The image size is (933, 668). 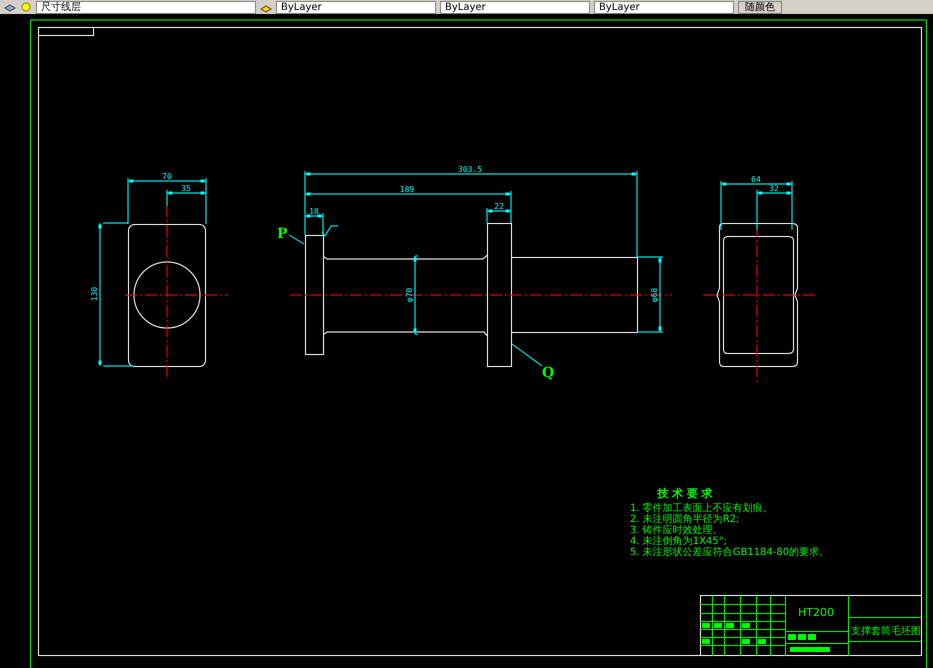 What do you see at coordinates (760, 7) in the screenshot?
I see `plot-style-dropdown: 随颜色` at bounding box center [760, 7].